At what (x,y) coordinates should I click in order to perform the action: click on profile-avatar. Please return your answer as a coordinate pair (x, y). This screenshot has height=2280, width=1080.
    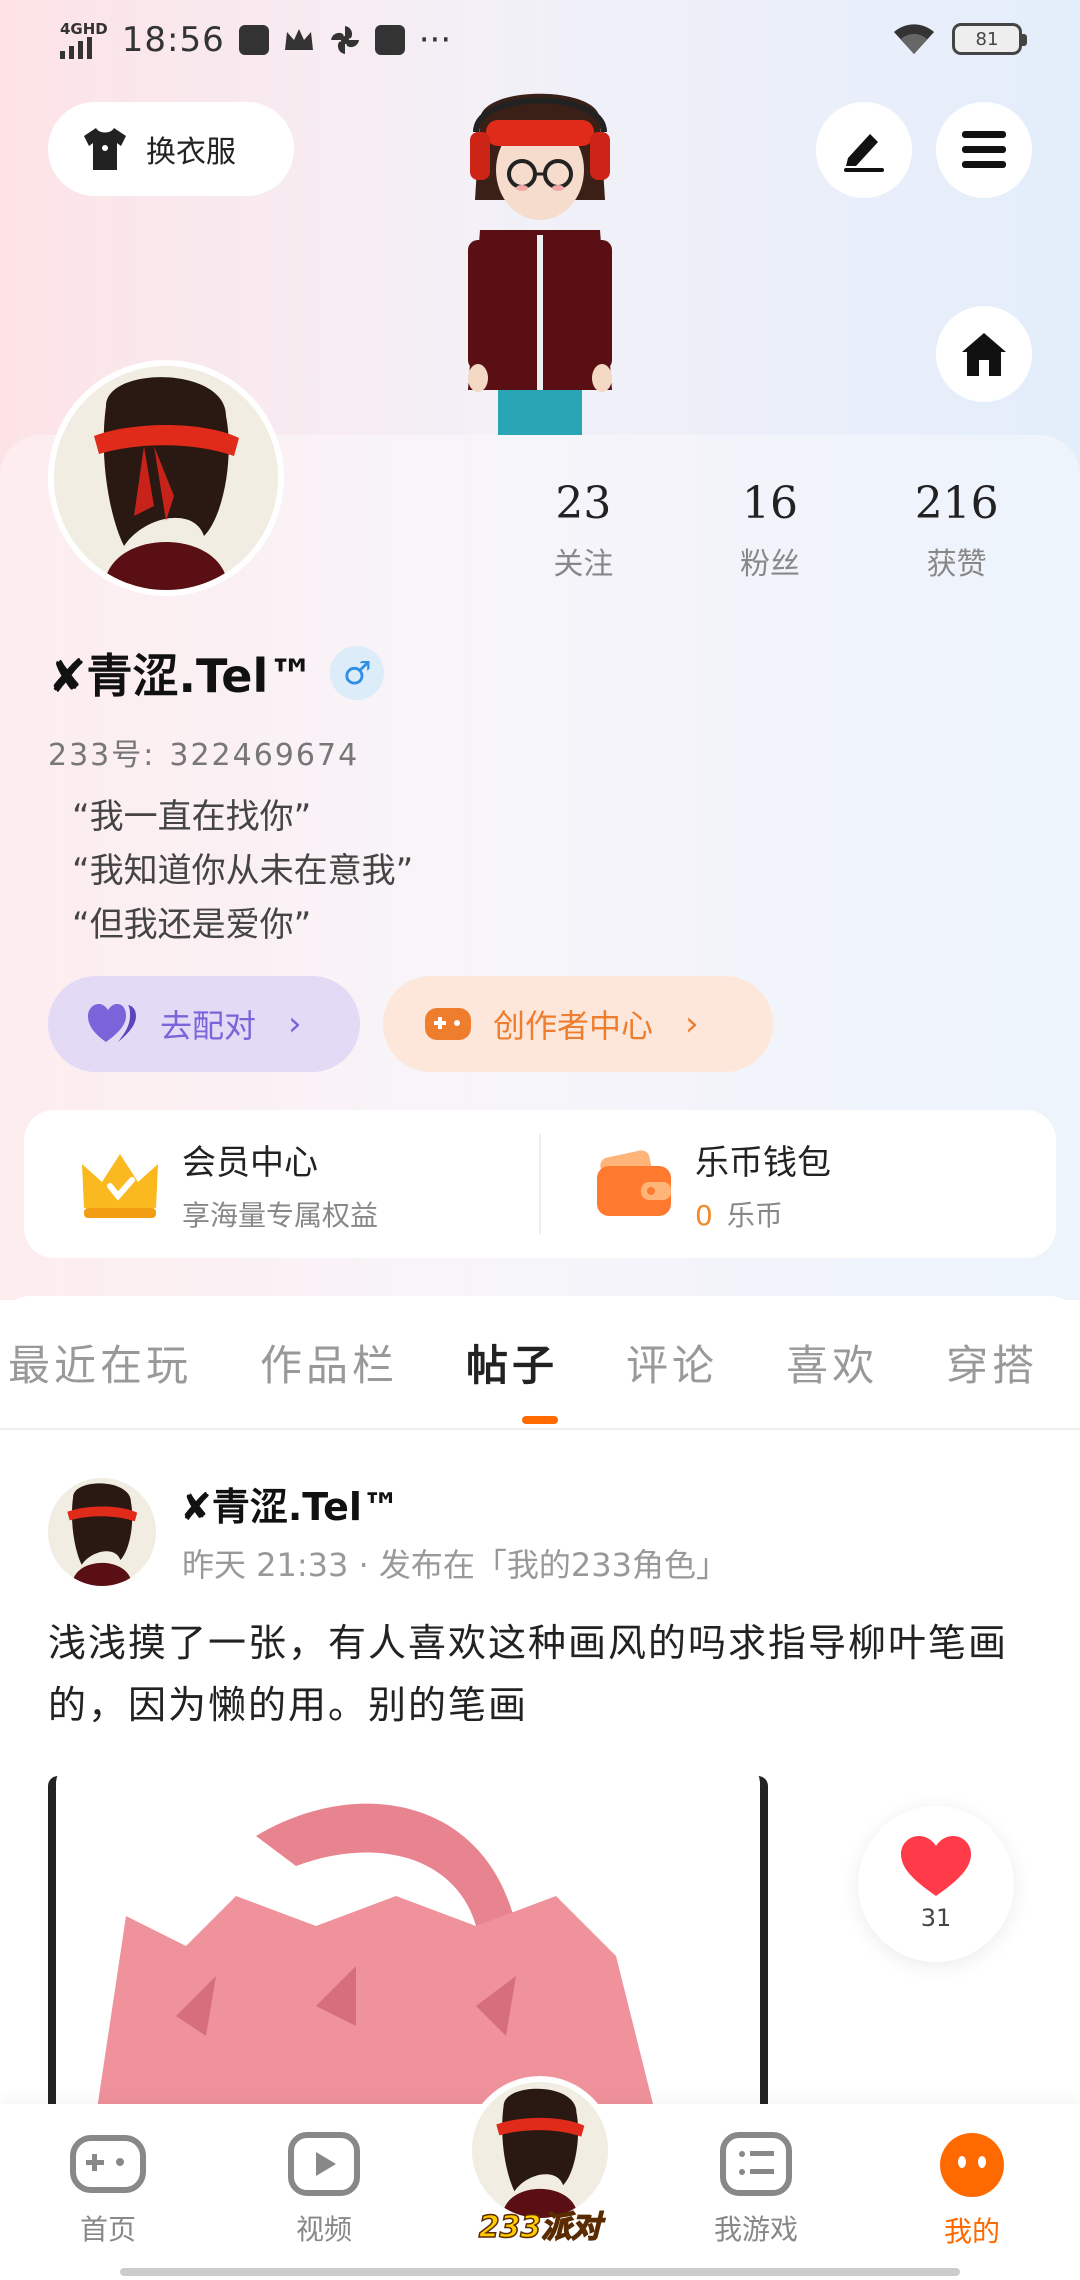
    Looking at the image, I should click on (166, 478).